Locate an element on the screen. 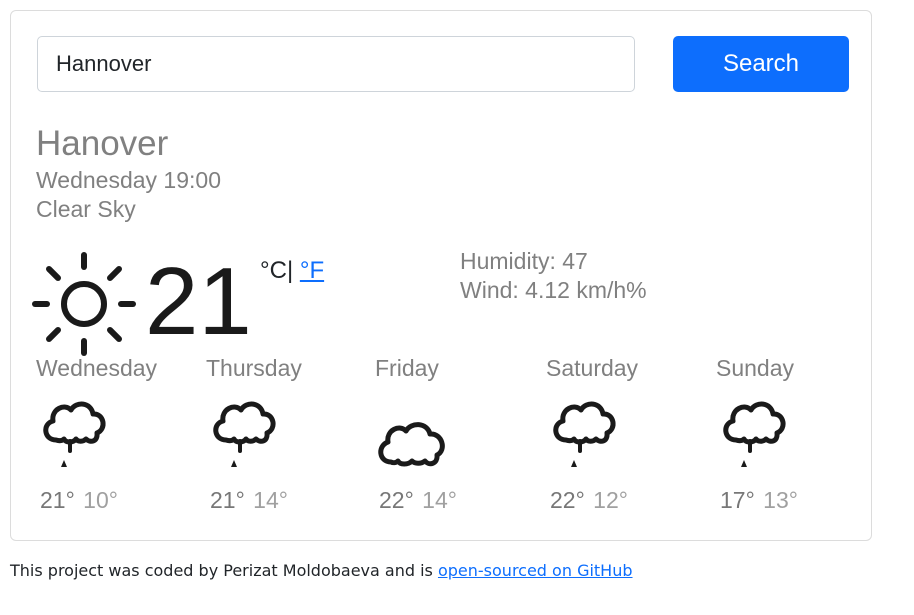 Image resolution: width=914 pixels, height=615 pixels. forecast-day-name: Saturday is located at coordinates (592, 368).